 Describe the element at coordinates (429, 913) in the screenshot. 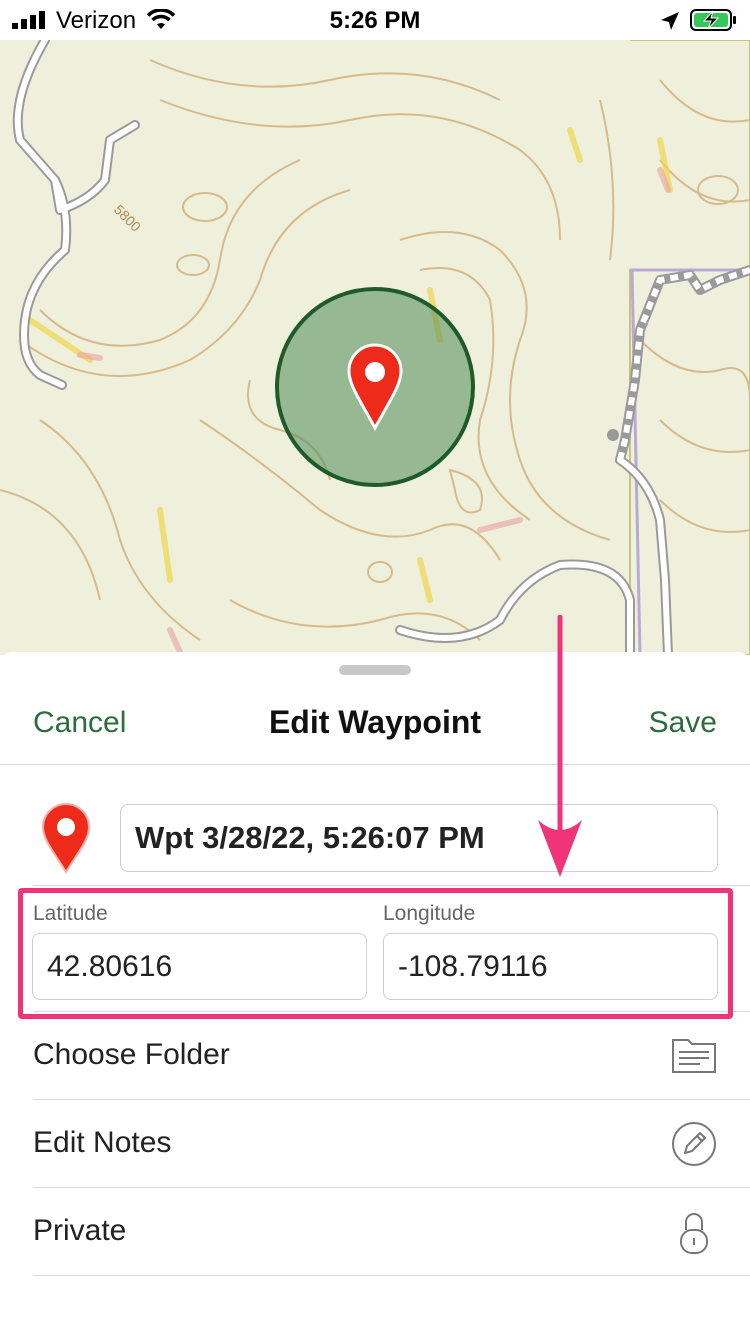

I see `longitude-label: Longitude` at that location.